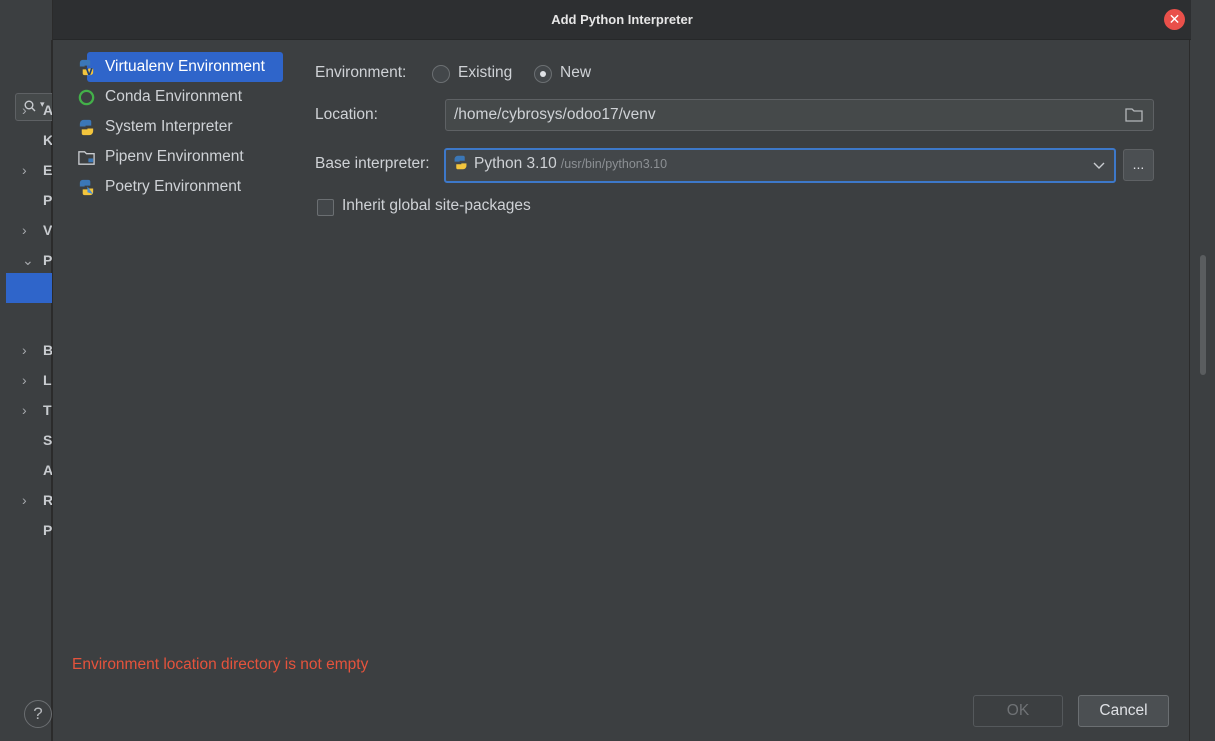 This screenshot has width=1215, height=741. What do you see at coordinates (26, 470) in the screenshot?
I see `background-tree-row: A` at bounding box center [26, 470].